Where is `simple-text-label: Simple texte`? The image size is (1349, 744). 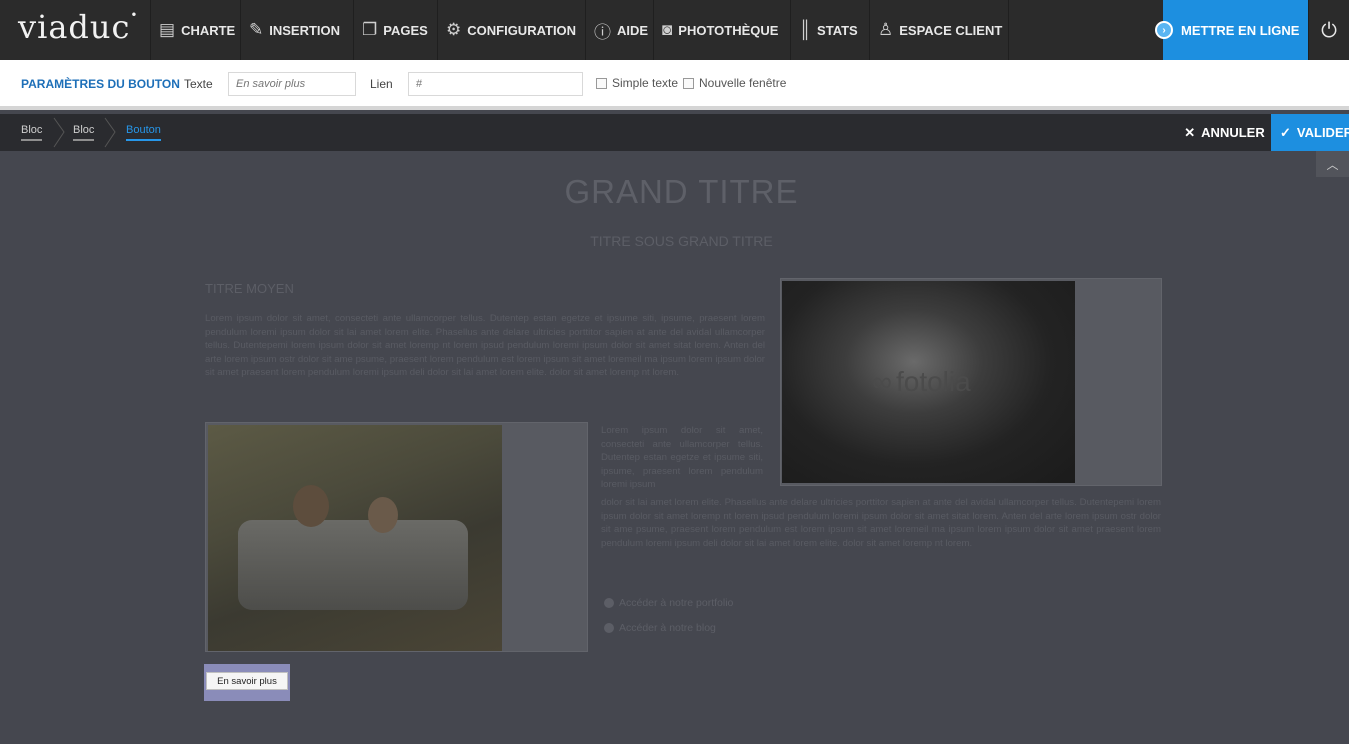
simple-text-label: Simple texte is located at coordinates (645, 83).